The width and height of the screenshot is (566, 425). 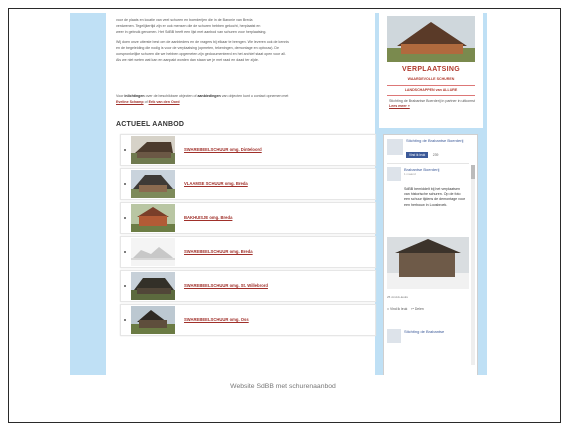 I want to click on listing-link: SWAREBEELSCHUUR omg. Dinteloord, so click(x=223, y=149).